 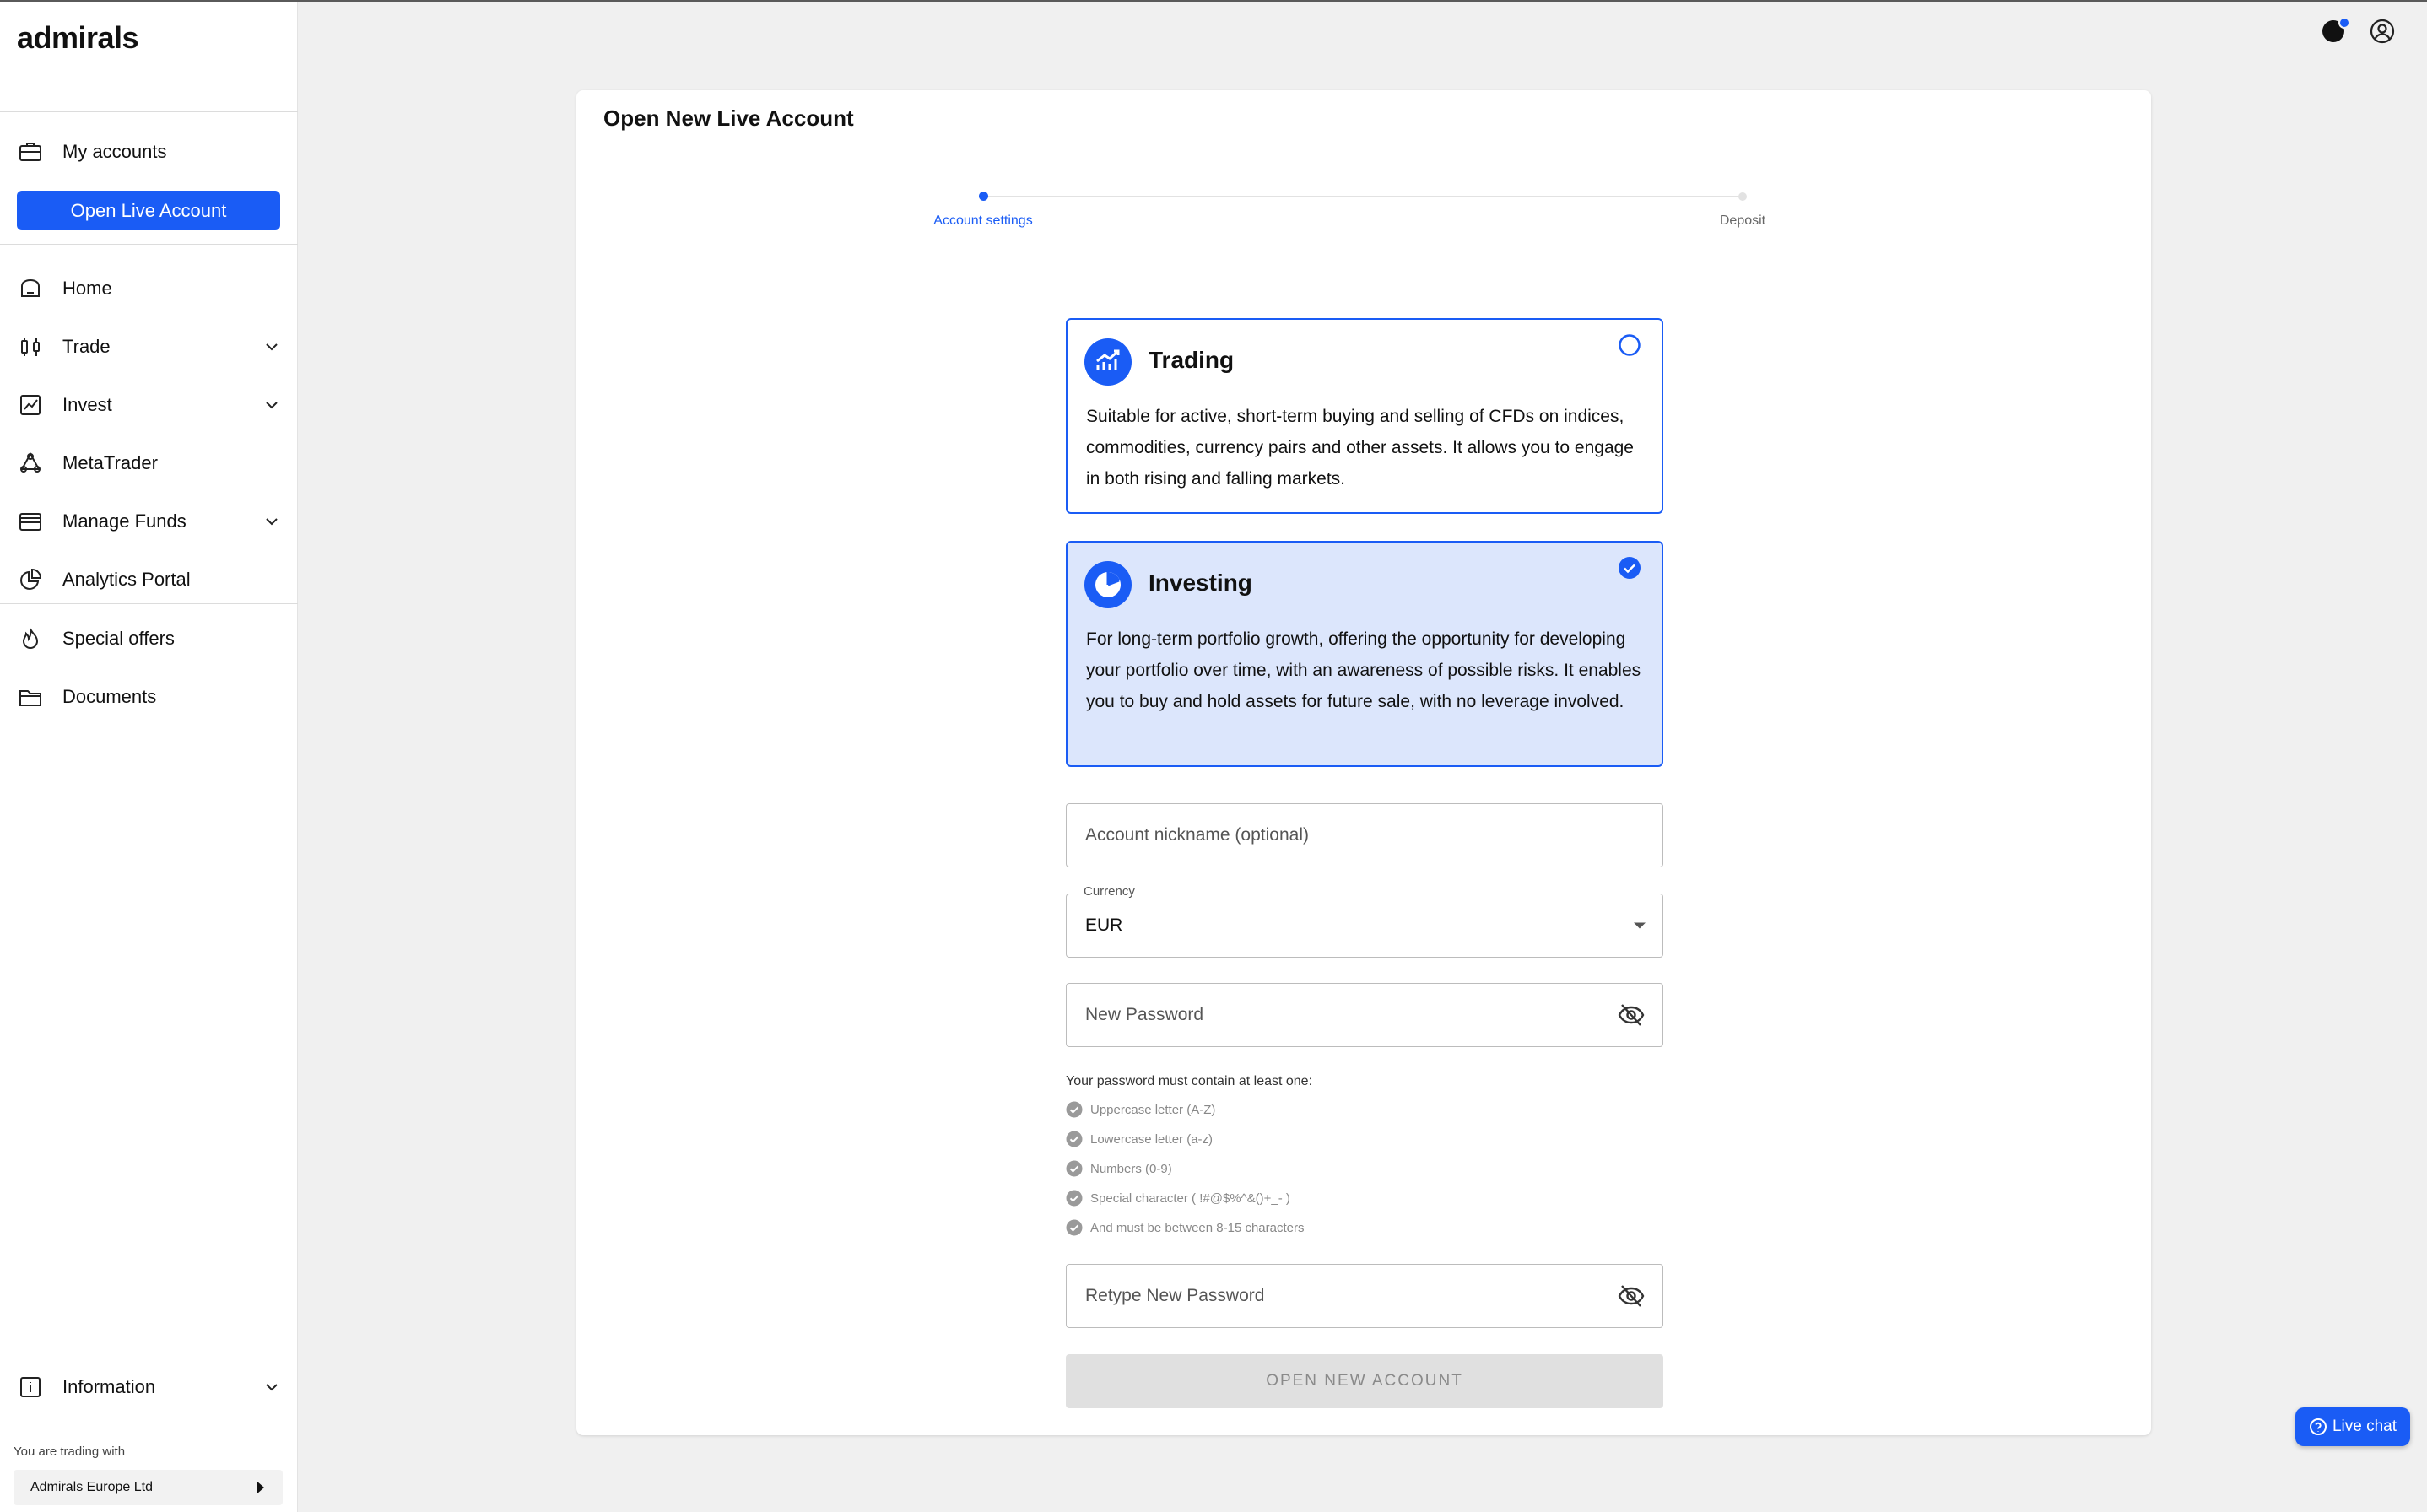 I want to click on live-chat-button: Live chat, so click(x=2352, y=1426).